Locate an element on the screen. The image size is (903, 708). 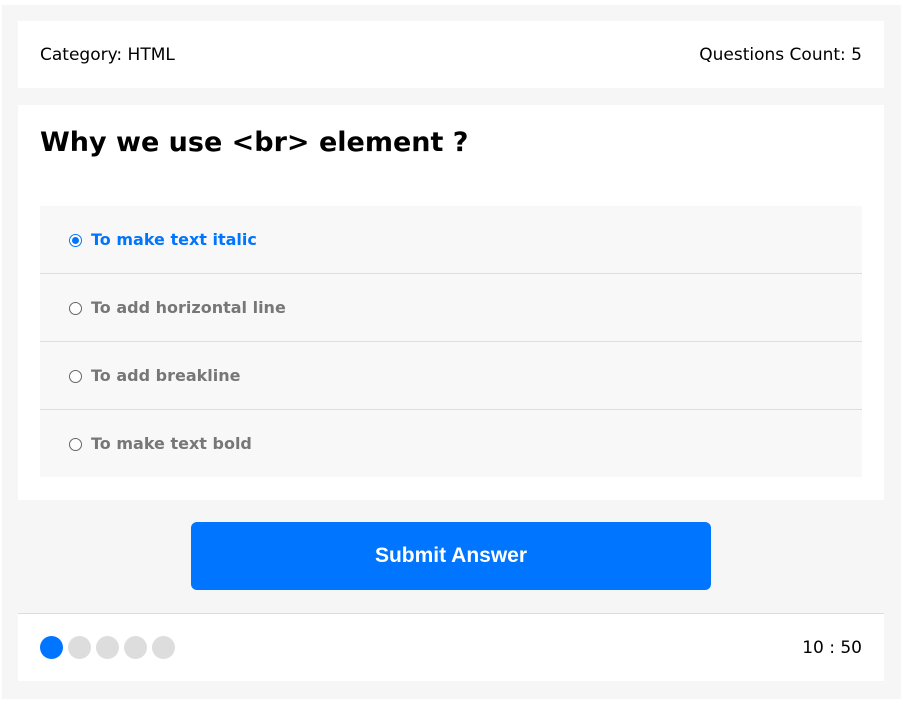
questions-count-label: Questions Count: 5 is located at coordinates (780, 54).